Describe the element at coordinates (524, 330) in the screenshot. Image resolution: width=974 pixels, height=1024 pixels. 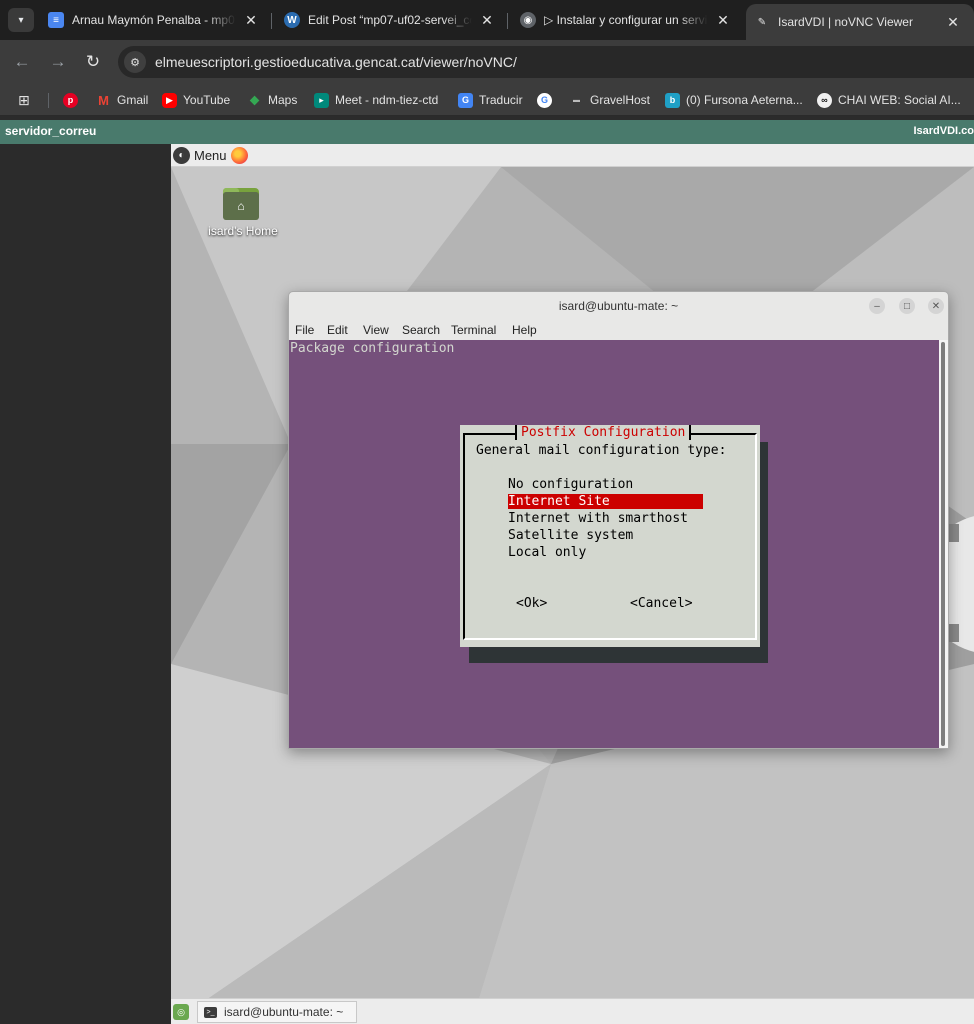
I see `menu-help: Help` at that location.